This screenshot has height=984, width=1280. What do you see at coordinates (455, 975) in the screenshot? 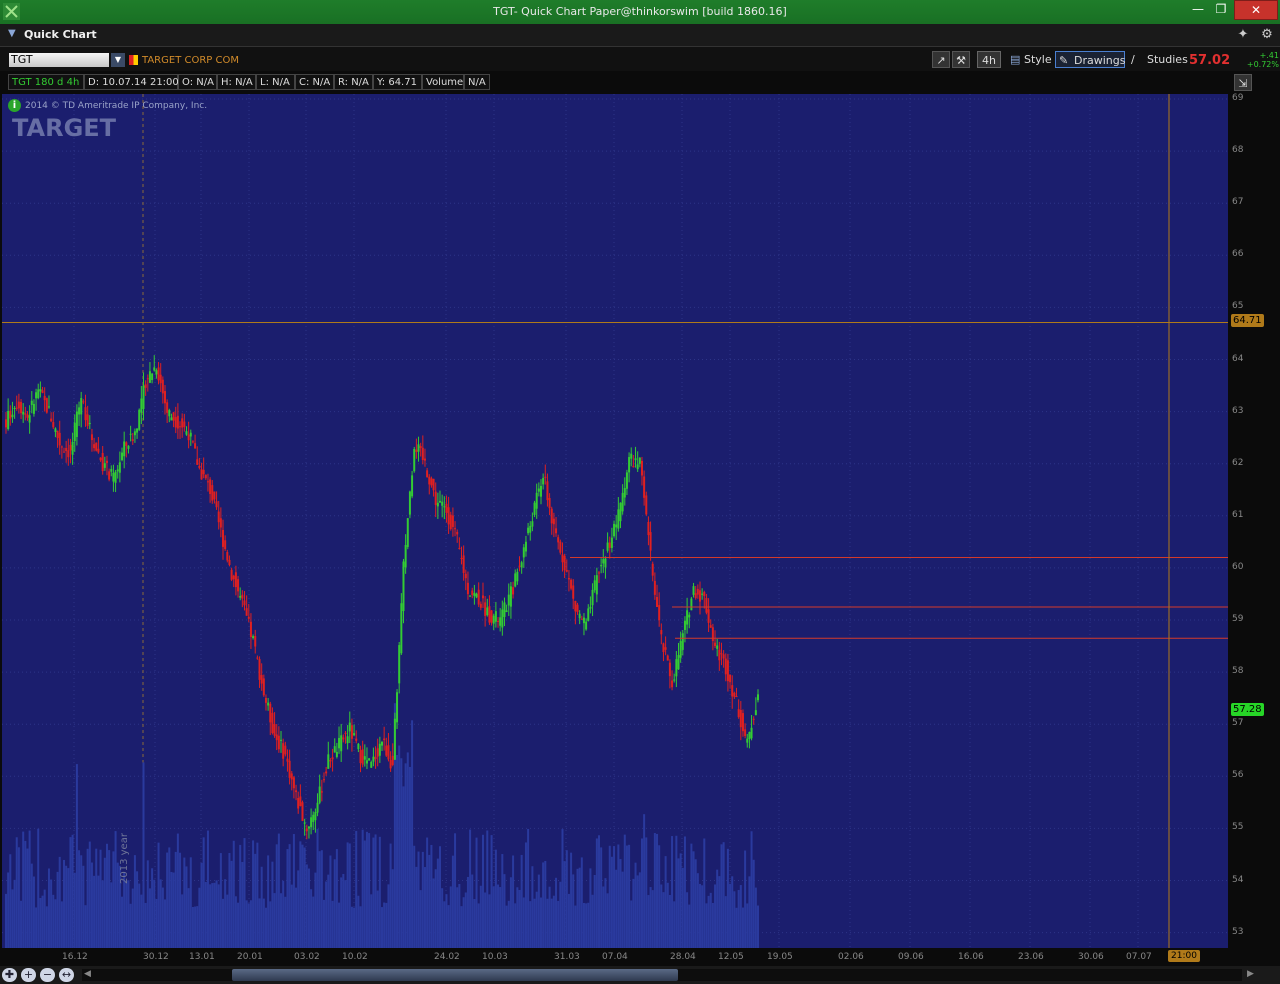
I see `scroll-thumb` at bounding box center [455, 975].